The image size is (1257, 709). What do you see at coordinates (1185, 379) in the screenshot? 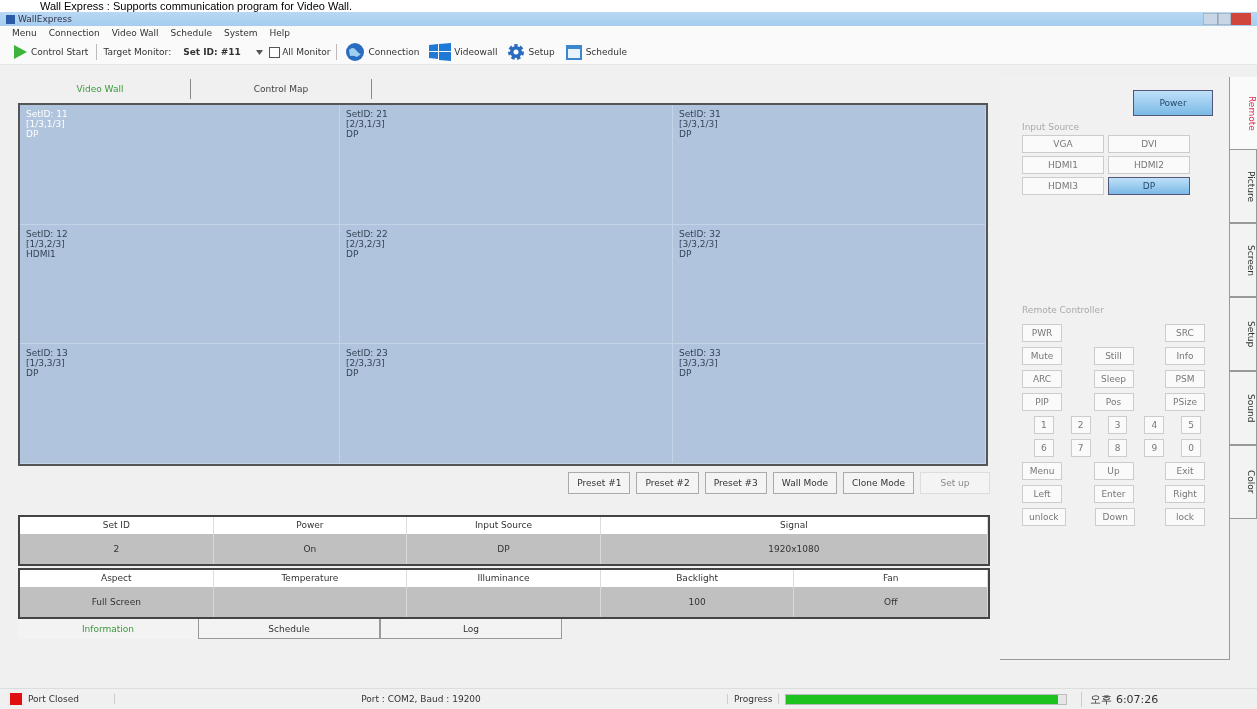
I see `remote-key: PSM` at bounding box center [1185, 379].